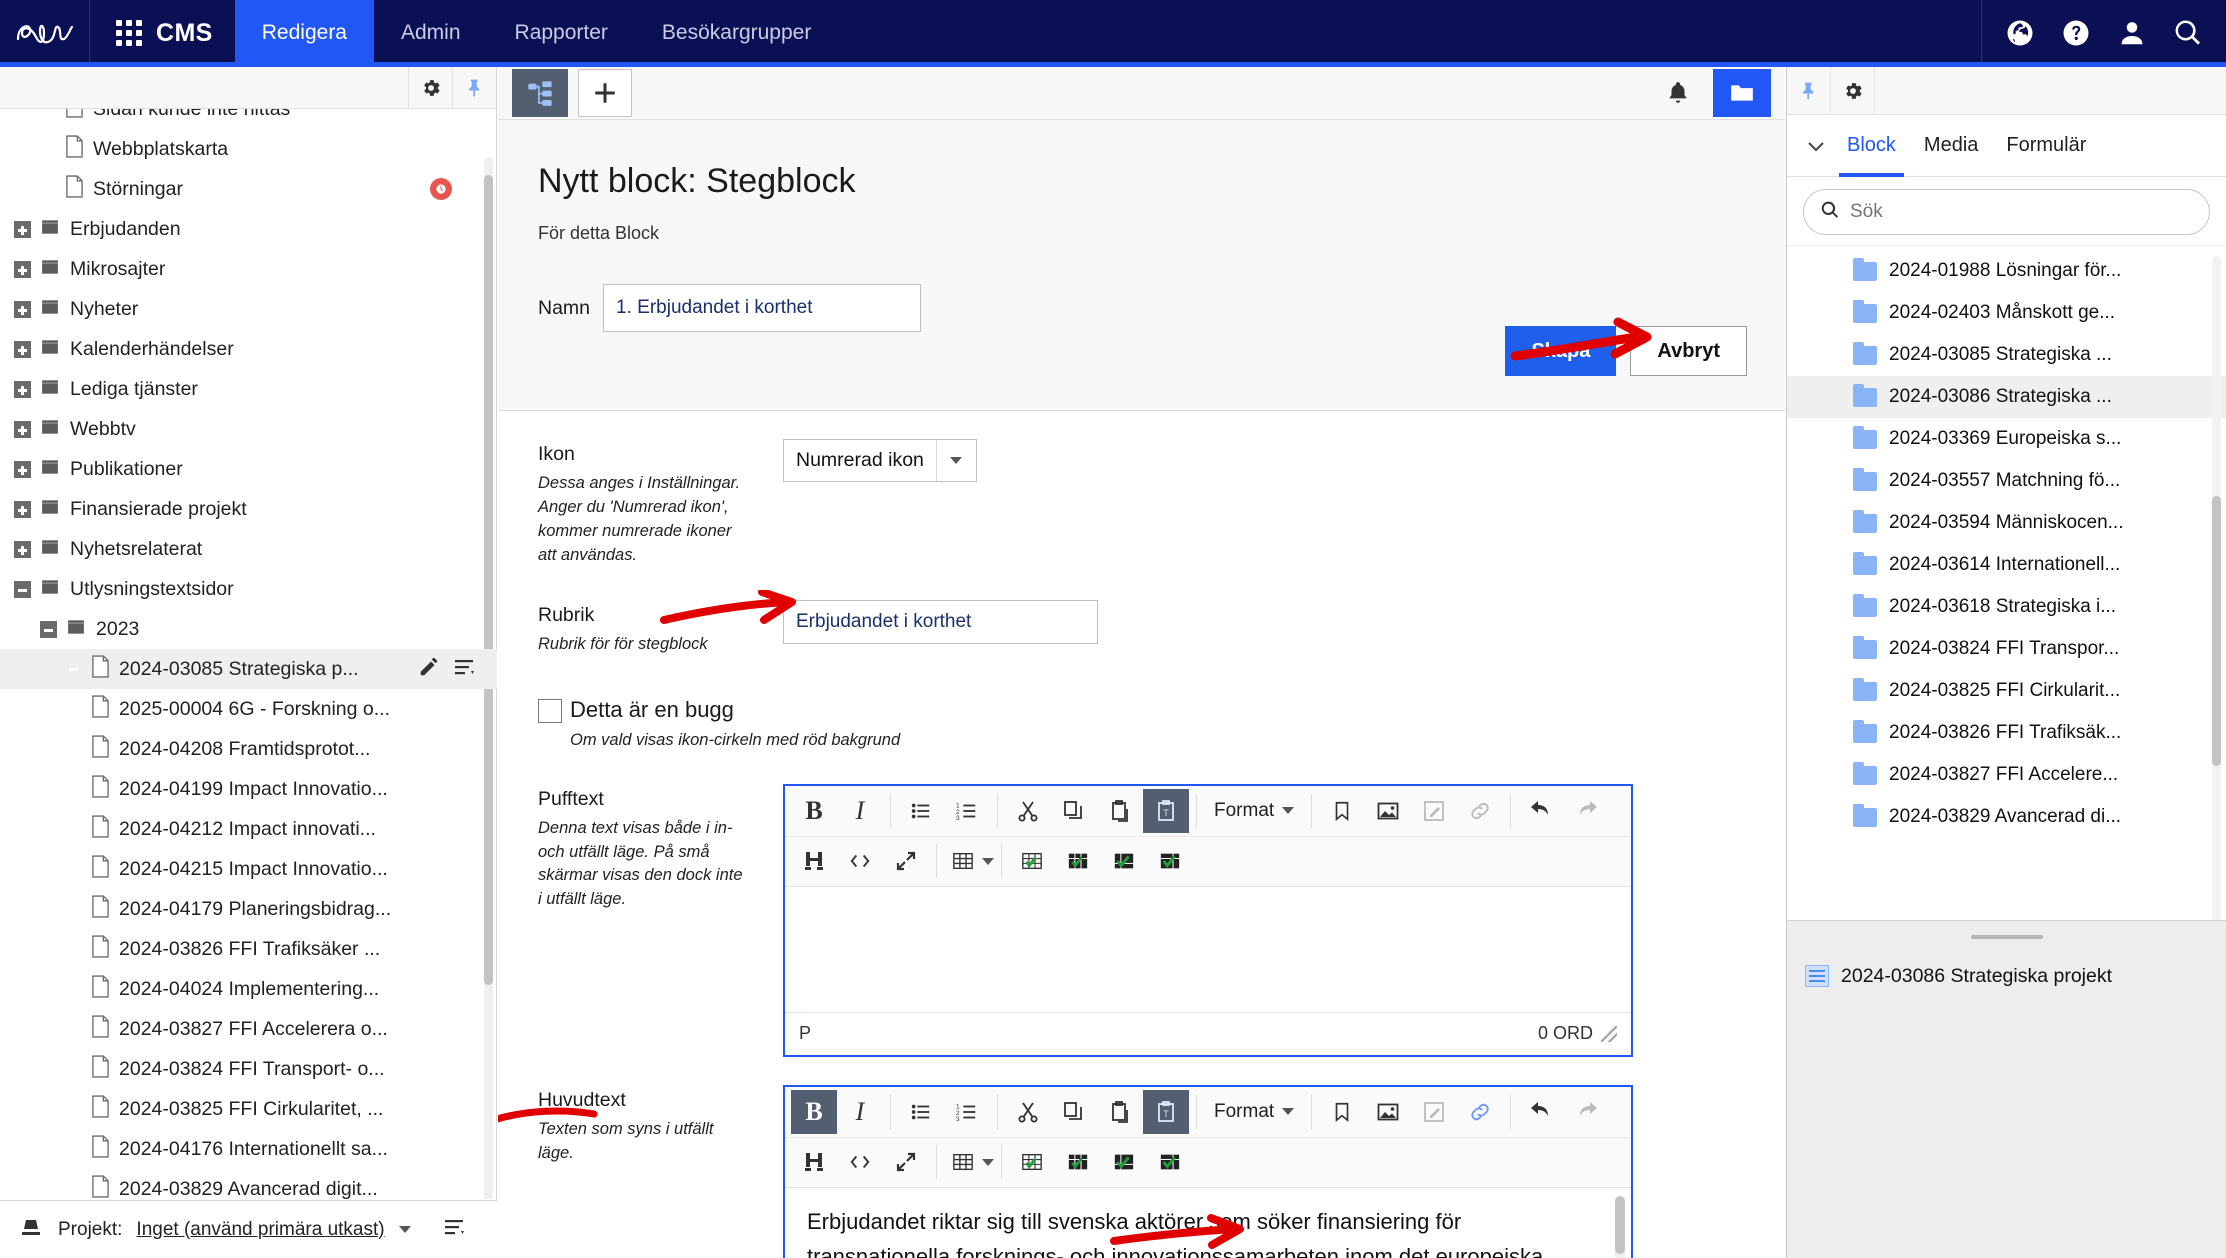 The image size is (2226, 1258). Describe the element at coordinates (248, 389) in the screenshot. I see `tree-row: Lediga tjänster` at that location.